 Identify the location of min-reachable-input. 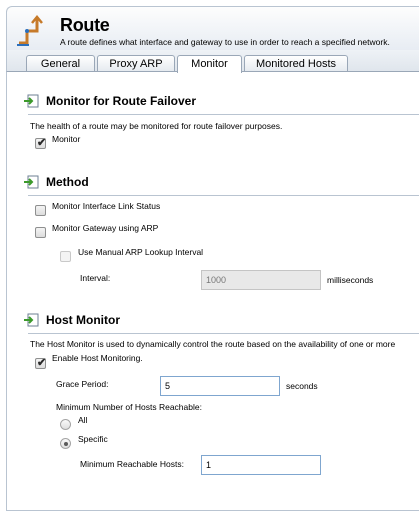
(261, 465).